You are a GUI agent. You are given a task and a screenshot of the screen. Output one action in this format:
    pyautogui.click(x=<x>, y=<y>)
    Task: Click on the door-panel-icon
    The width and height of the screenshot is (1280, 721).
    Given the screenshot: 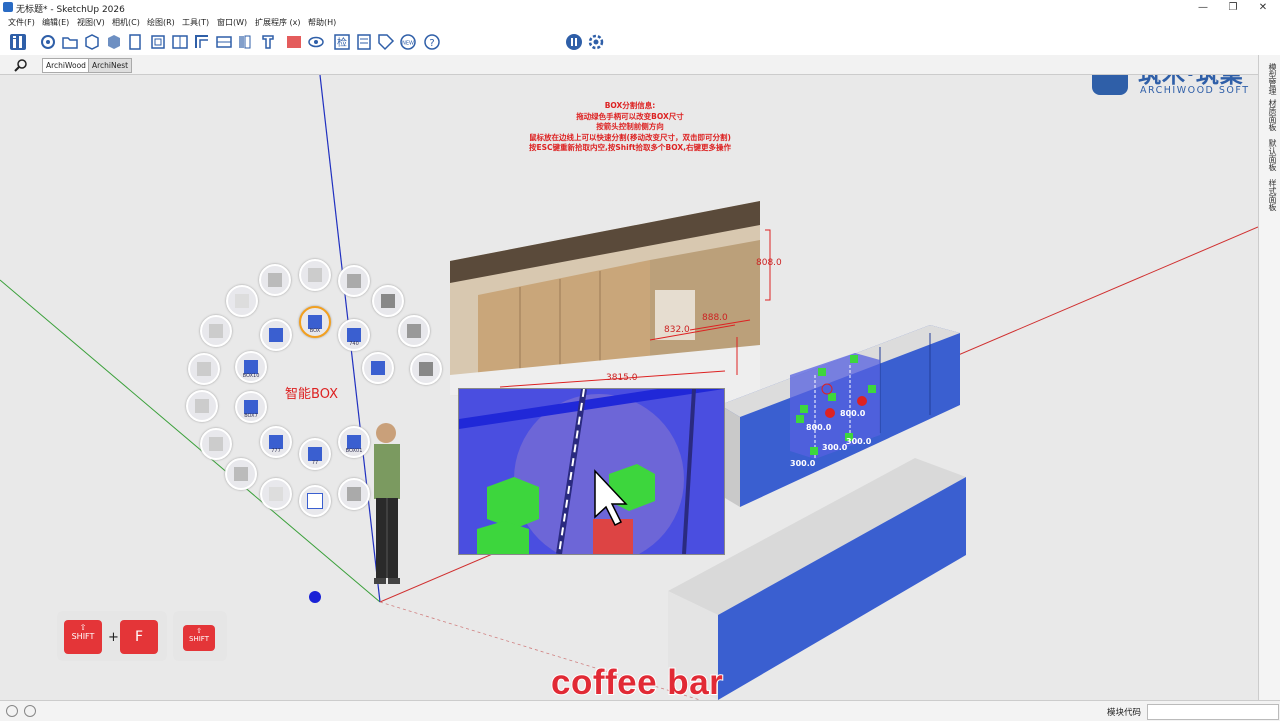 What is the action you would take?
    pyautogui.click(x=136, y=42)
    